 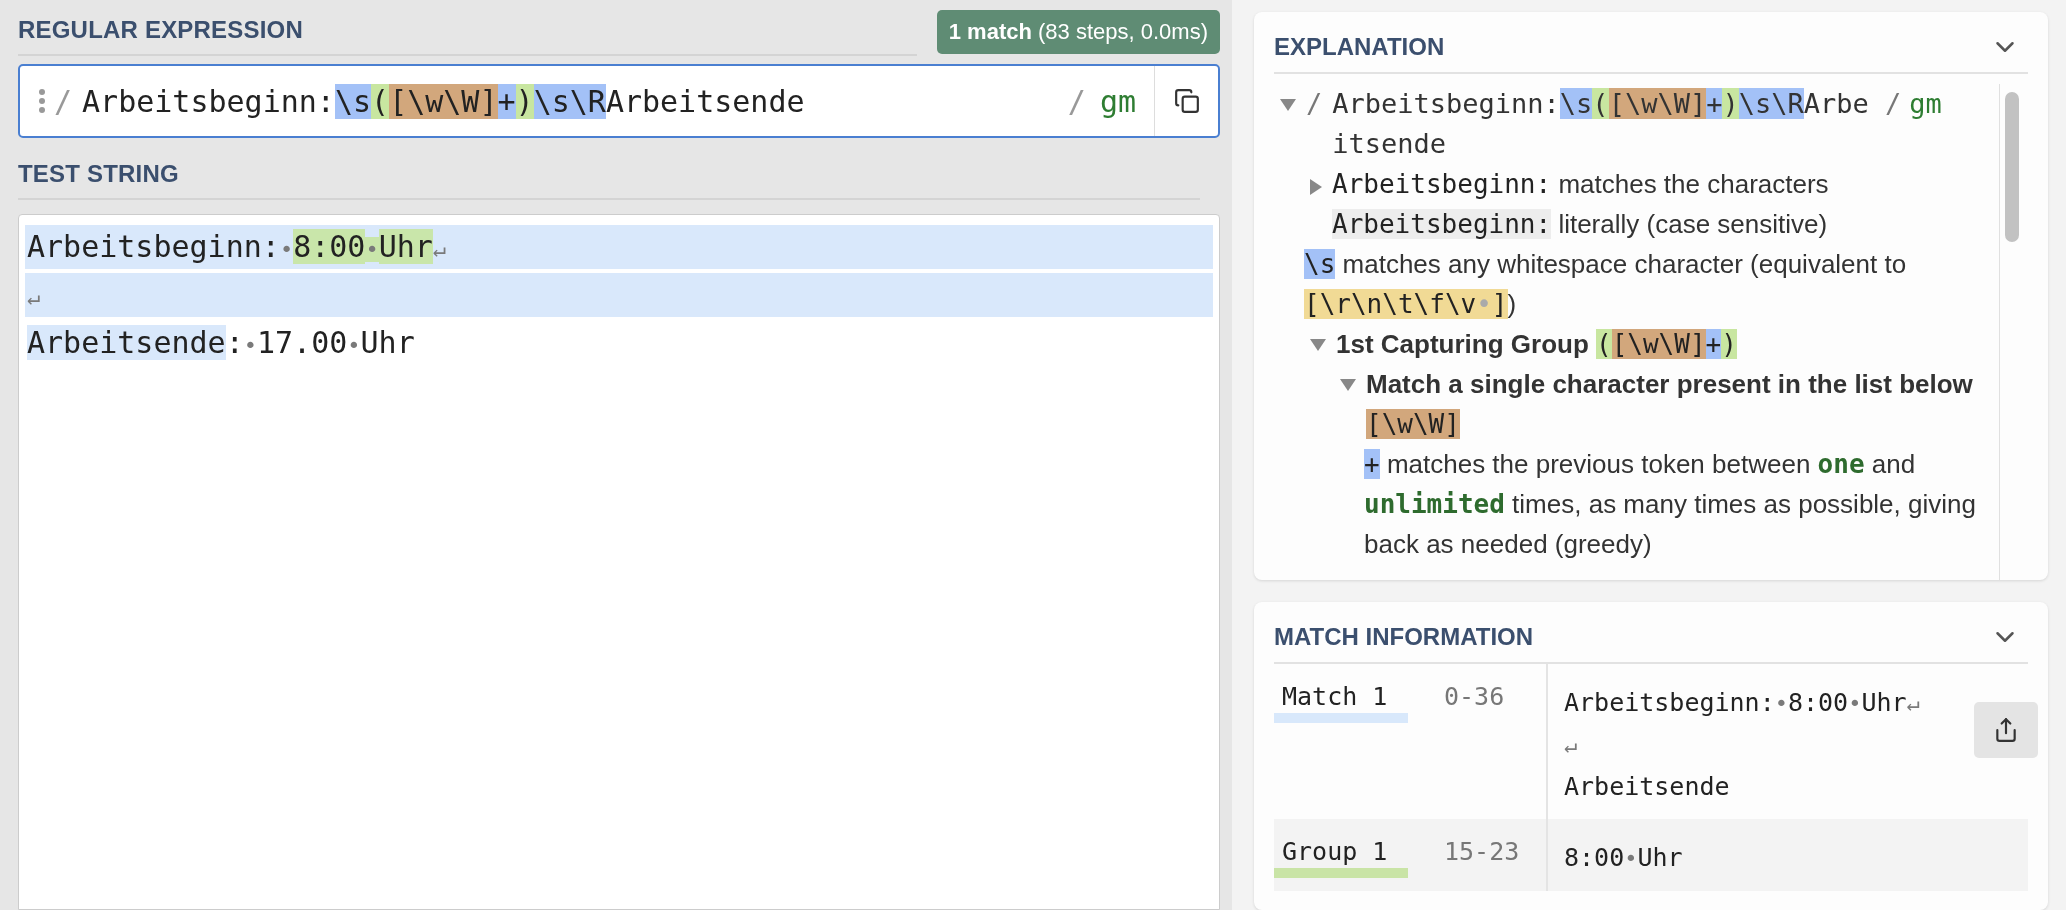 What do you see at coordinates (1623, 858) in the screenshot?
I see `match-value: 8:00•Uhr` at bounding box center [1623, 858].